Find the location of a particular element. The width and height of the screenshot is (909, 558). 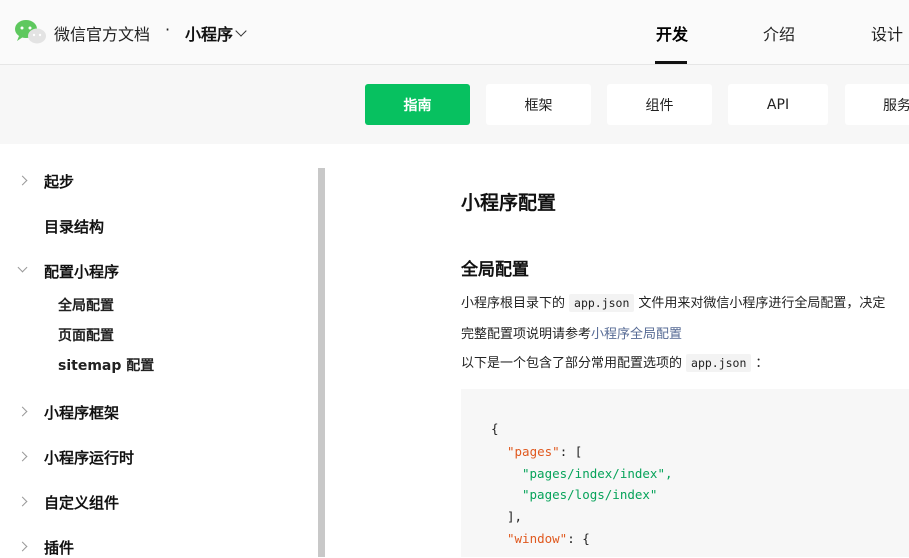

code-key: "window" is located at coordinates (537, 538).